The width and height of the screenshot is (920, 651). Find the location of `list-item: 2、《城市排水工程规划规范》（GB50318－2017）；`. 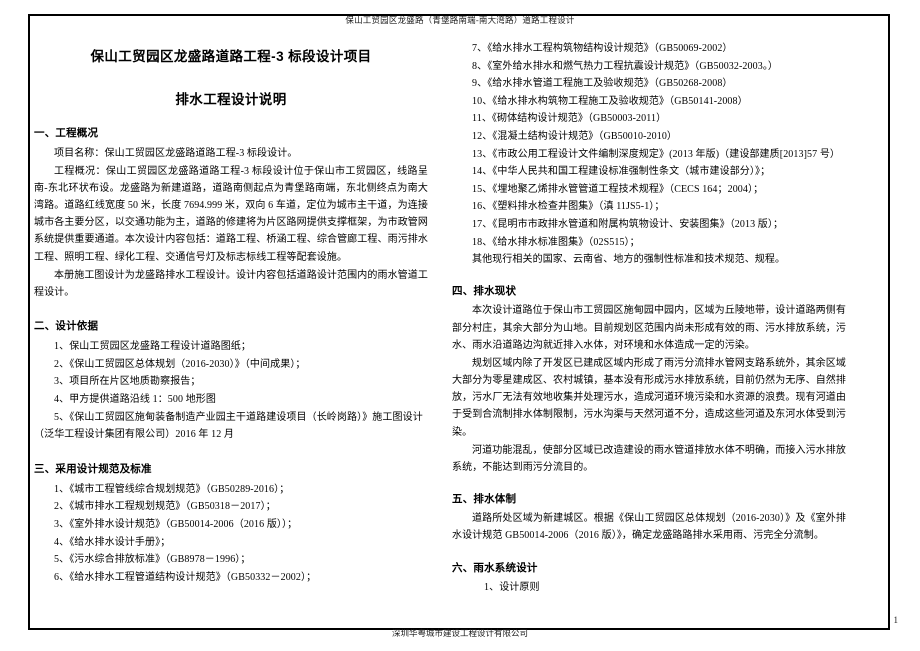

list-item: 2、《城市排水工程规划规范》（GB50318－2017）； is located at coordinates (165, 507).